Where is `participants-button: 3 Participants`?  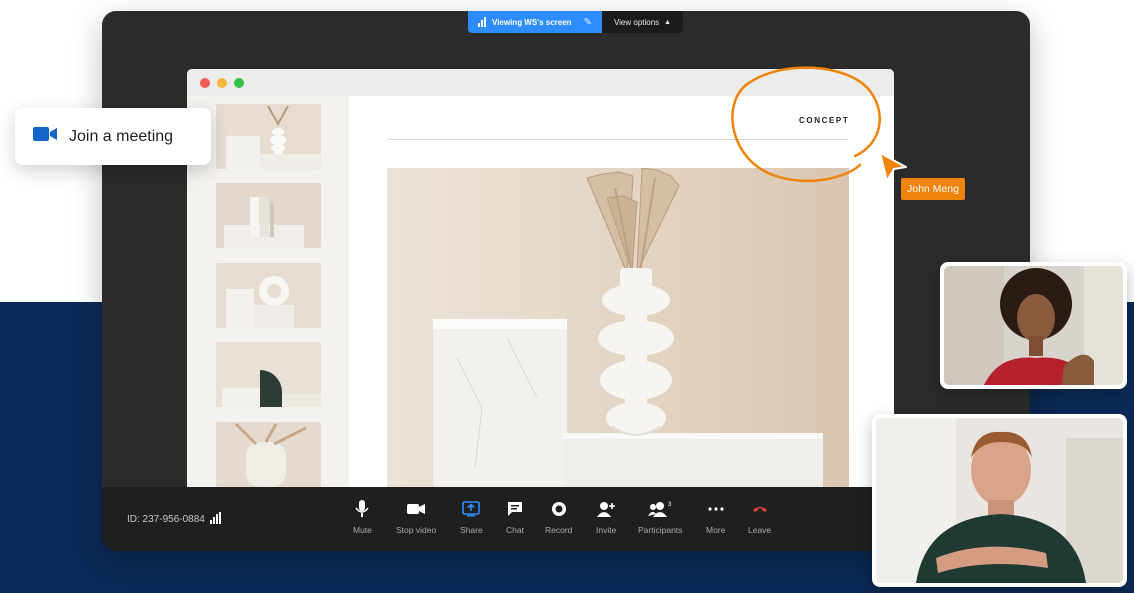
participants-button: 3 Participants is located at coordinates (660, 517).